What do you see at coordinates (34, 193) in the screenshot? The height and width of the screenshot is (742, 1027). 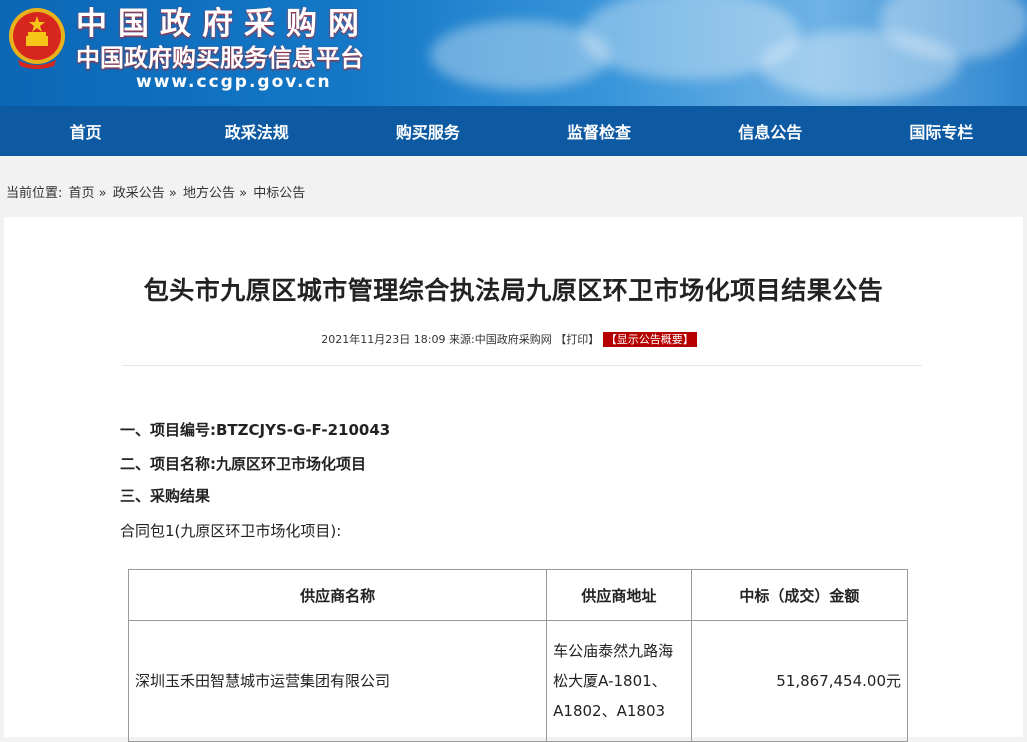 I see `breadcrumb-prefix: 当前位置:` at bounding box center [34, 193].